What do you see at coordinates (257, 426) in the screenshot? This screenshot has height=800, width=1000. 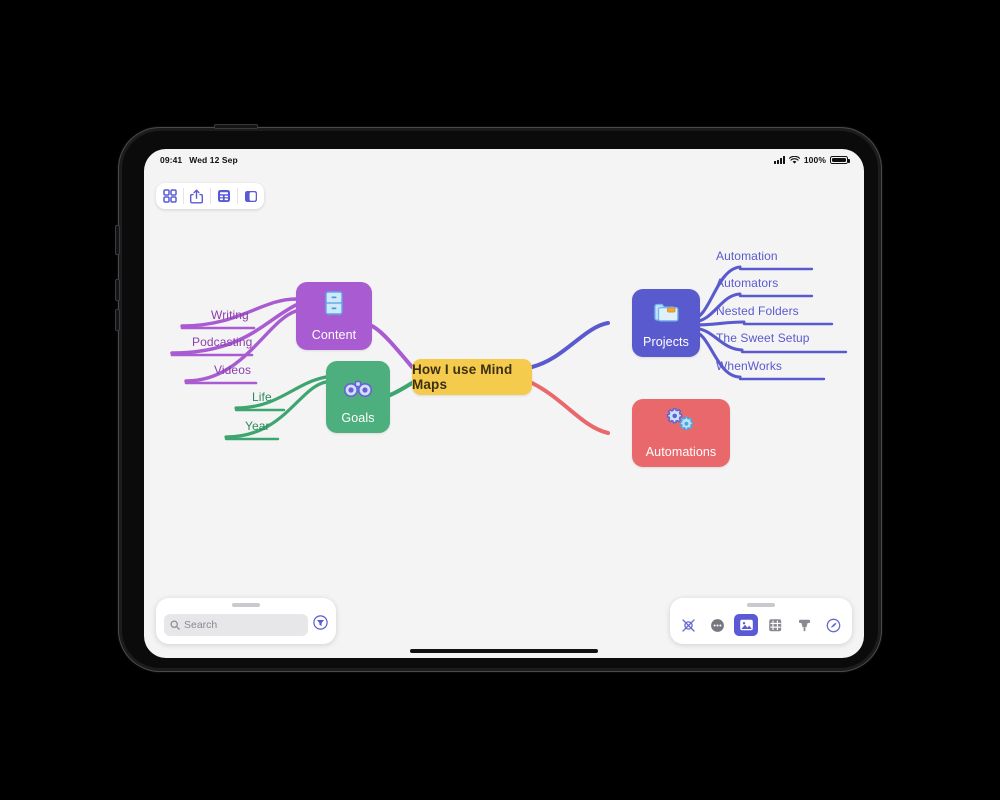 I see `leaf-year: Year` at bounding box center [257, 426].